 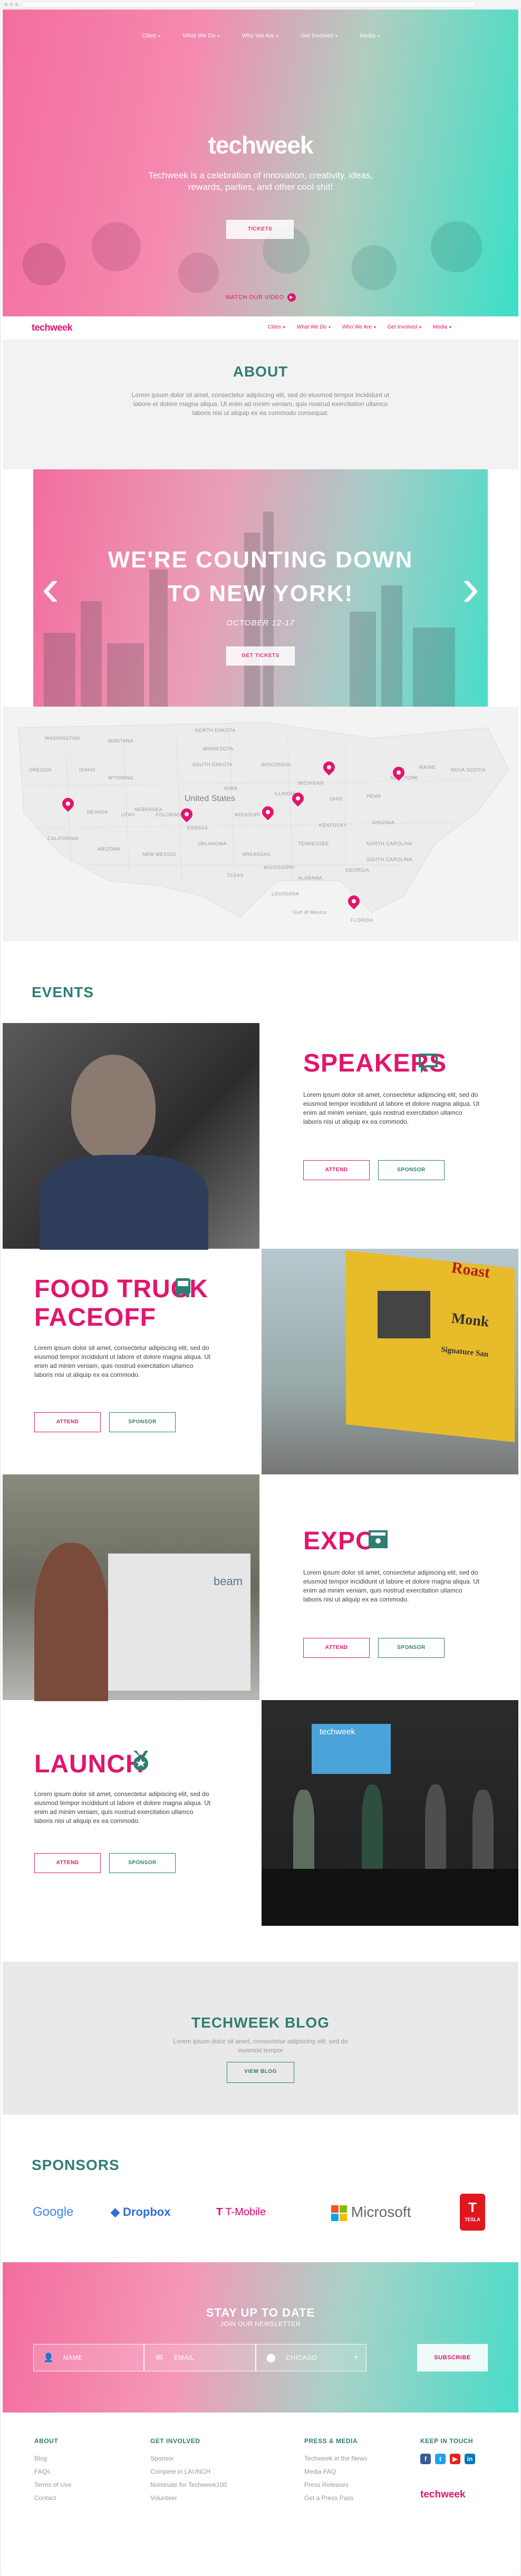 I want to click on footer-heading-press: PRESS & MEDIA, so click(x=331, y=2441).